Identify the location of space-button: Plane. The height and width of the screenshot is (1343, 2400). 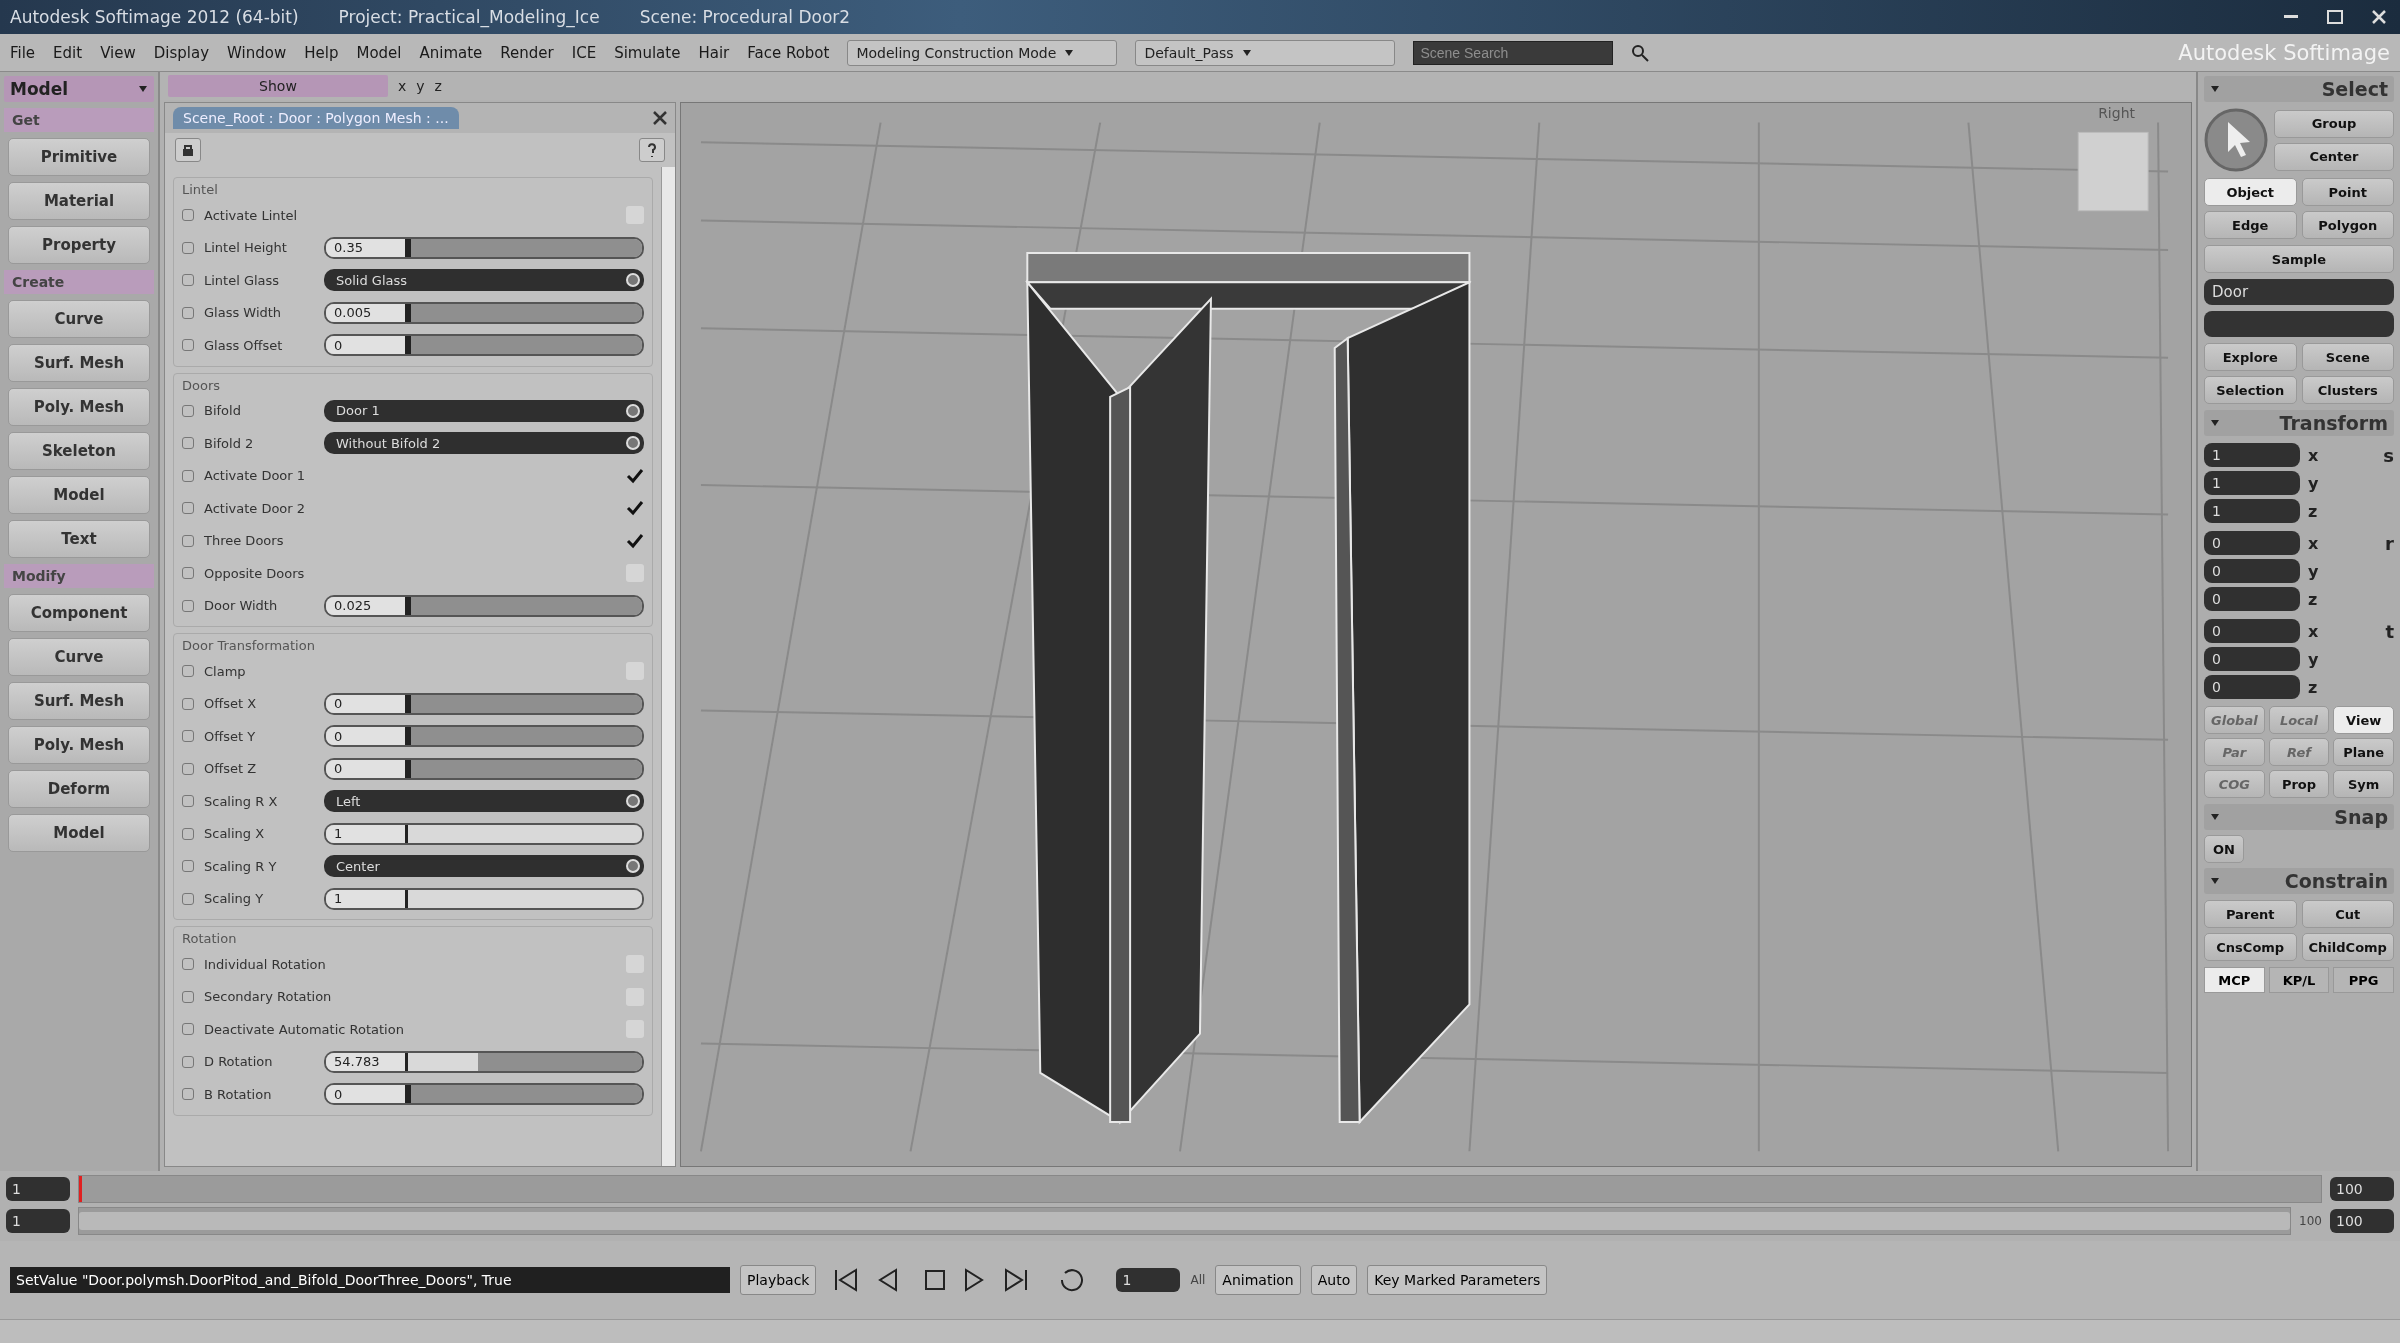
(2363, 752).